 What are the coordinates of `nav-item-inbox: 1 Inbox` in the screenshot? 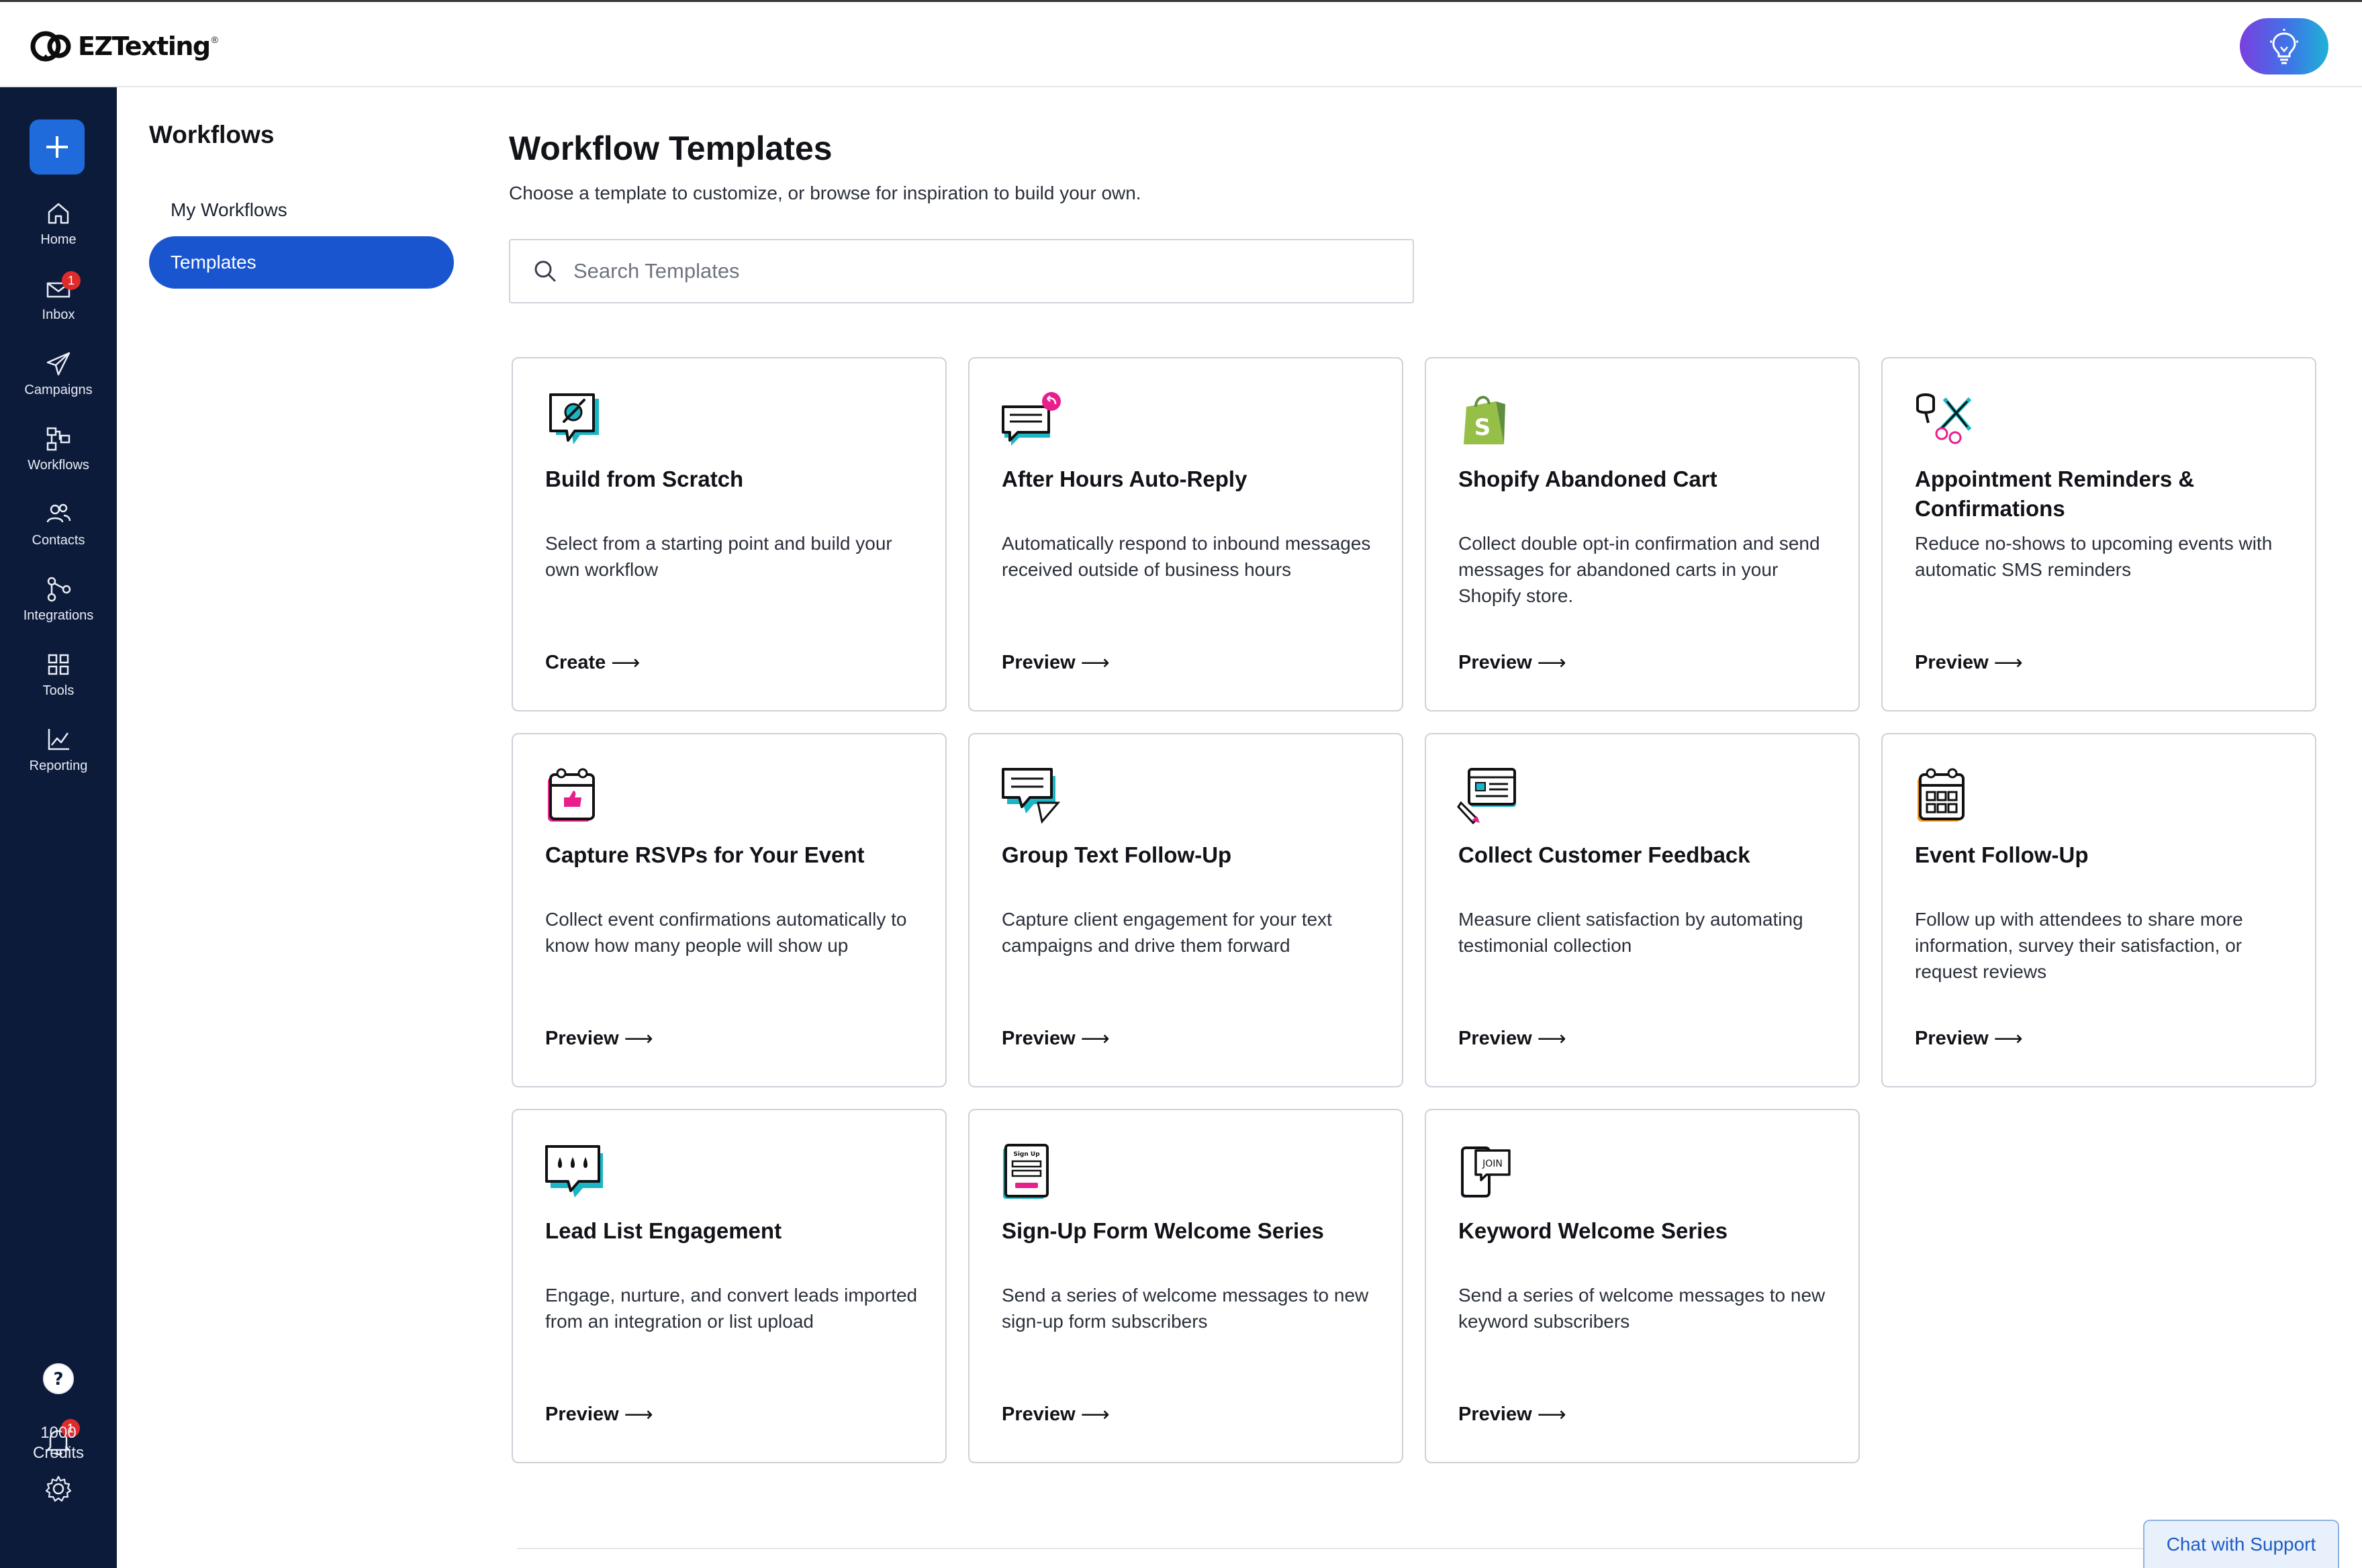 It's located at (59, 304).